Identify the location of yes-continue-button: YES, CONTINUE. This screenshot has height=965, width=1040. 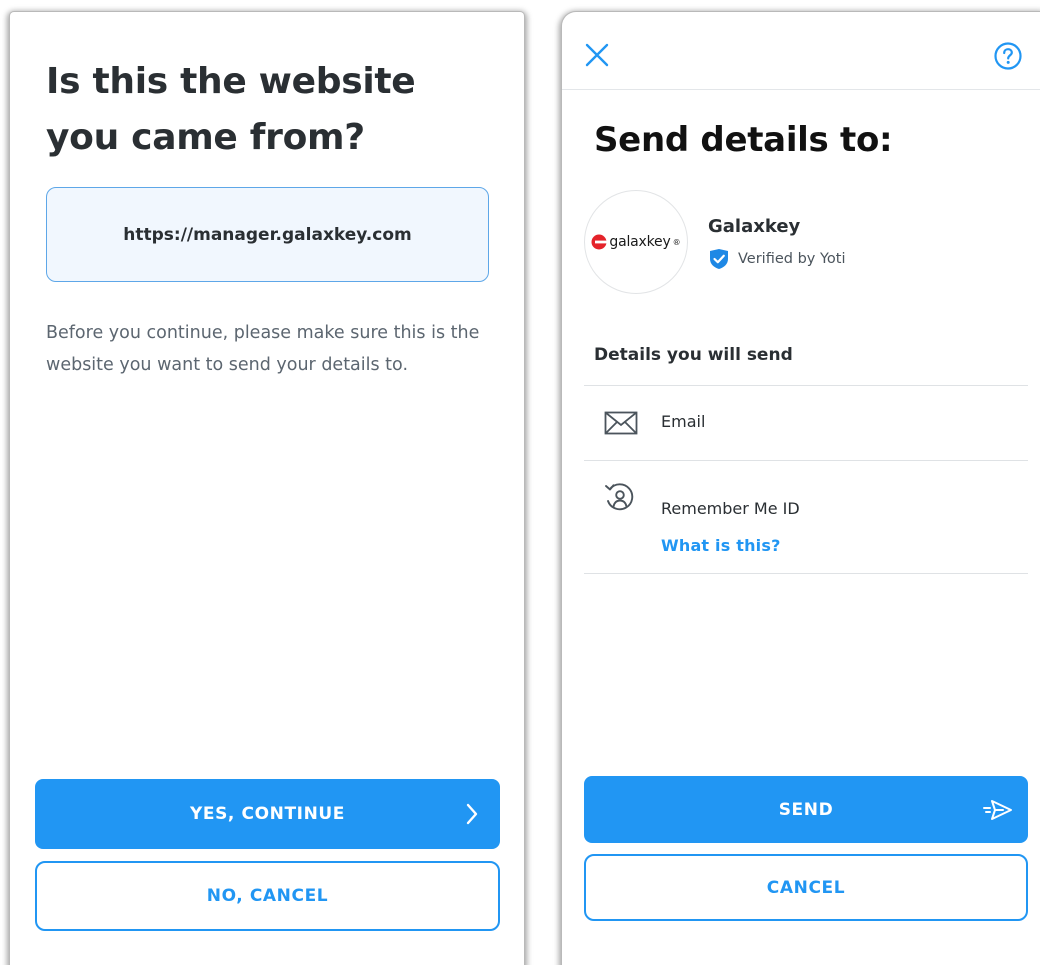
(267, 814).